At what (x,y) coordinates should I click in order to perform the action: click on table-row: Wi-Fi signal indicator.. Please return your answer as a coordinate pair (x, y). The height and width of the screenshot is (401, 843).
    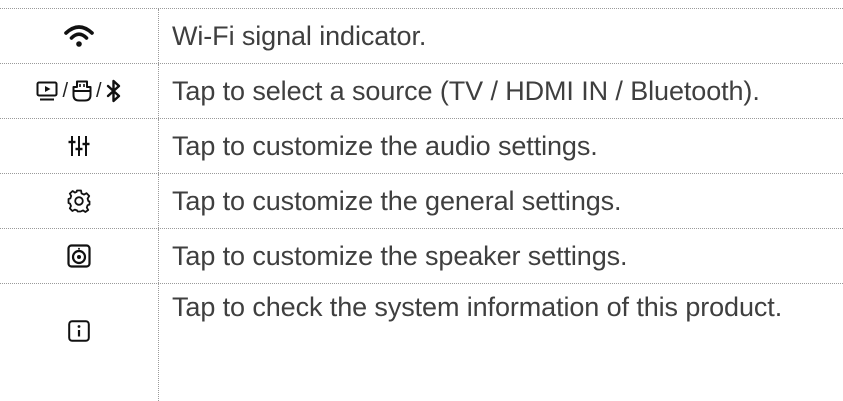
    Looking at the image, I should click on (421, 35).